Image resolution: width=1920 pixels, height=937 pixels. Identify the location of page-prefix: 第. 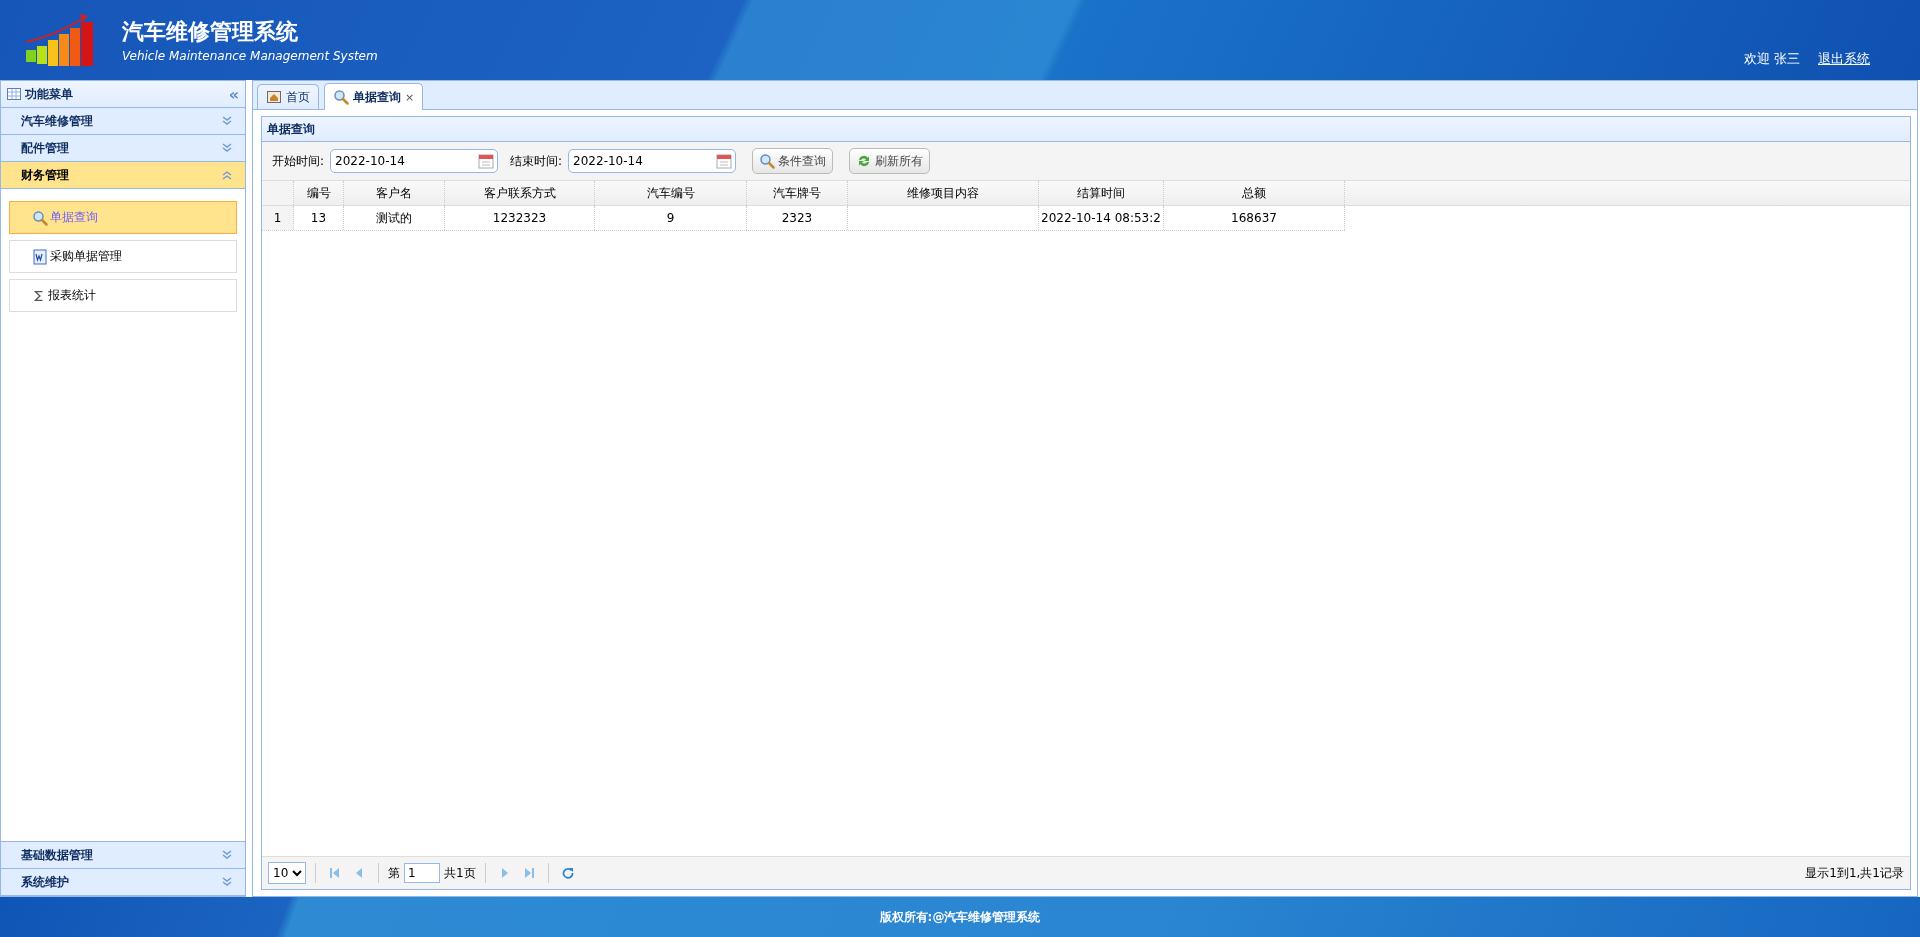
(394, 873).